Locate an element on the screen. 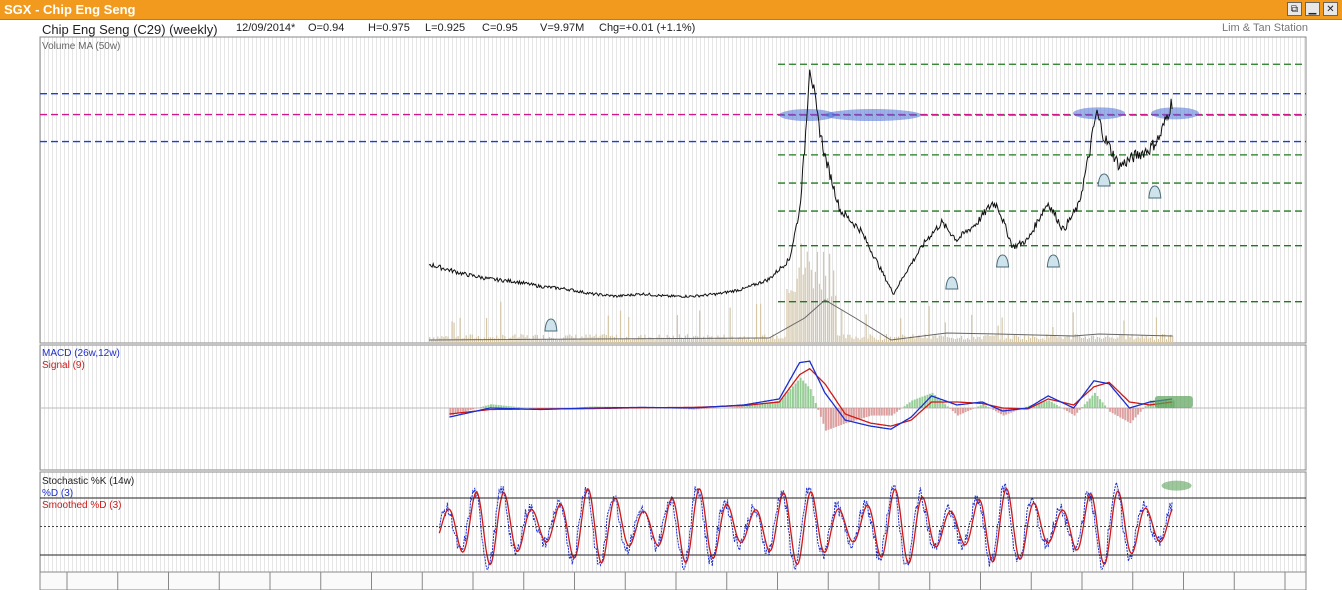  macd-legend: MACD (26w,12w) is located at coordinates (81, 353).